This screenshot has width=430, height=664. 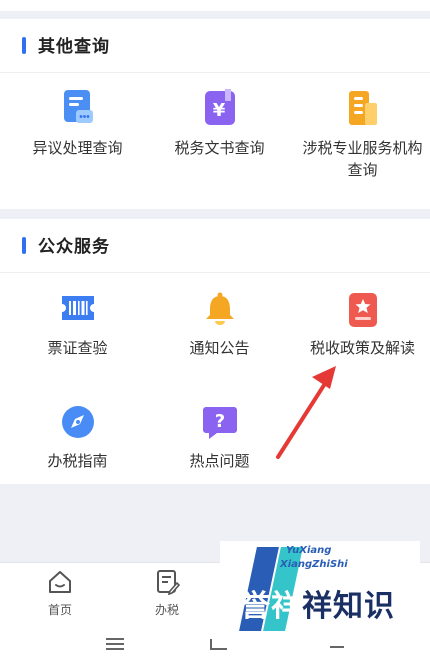 I want to click on home-icon, so click(x=60, y=582).